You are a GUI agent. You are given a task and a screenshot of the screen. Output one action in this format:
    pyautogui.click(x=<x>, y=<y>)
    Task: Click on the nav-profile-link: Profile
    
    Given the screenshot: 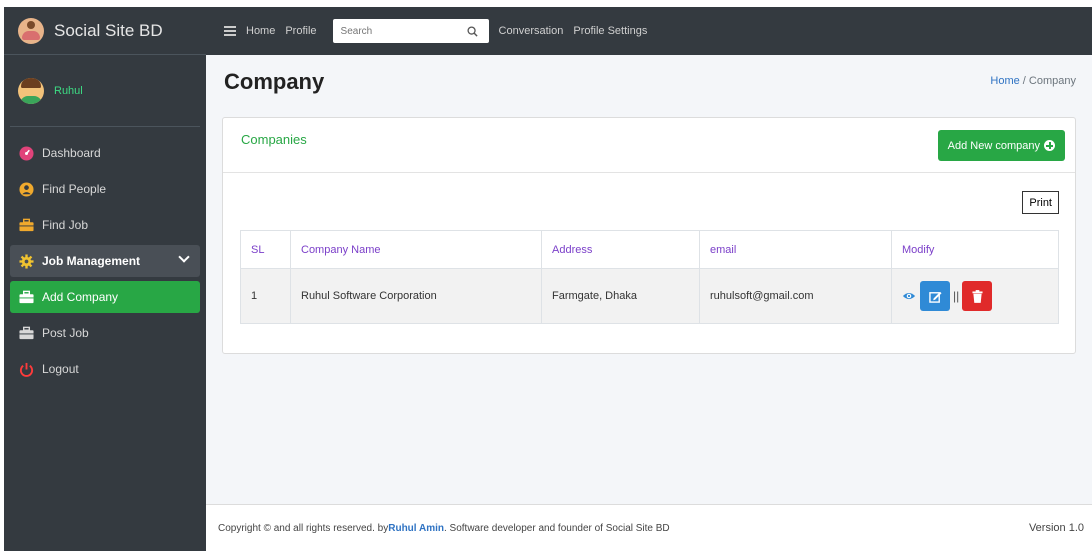 What is the action you would take?
    pyautogui.click(x=300, y=31)
    